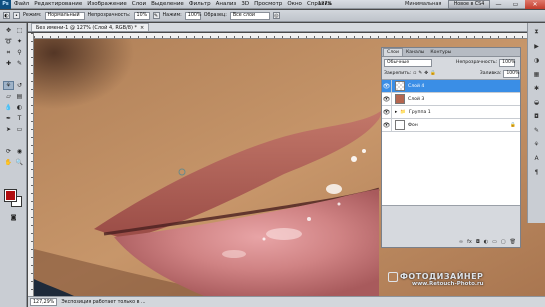  What do you see at coordinates (451, 125) in the screenshot?
I see `layer-row-background: 👁 Фон 🔒` at bounding box center [451, 125].